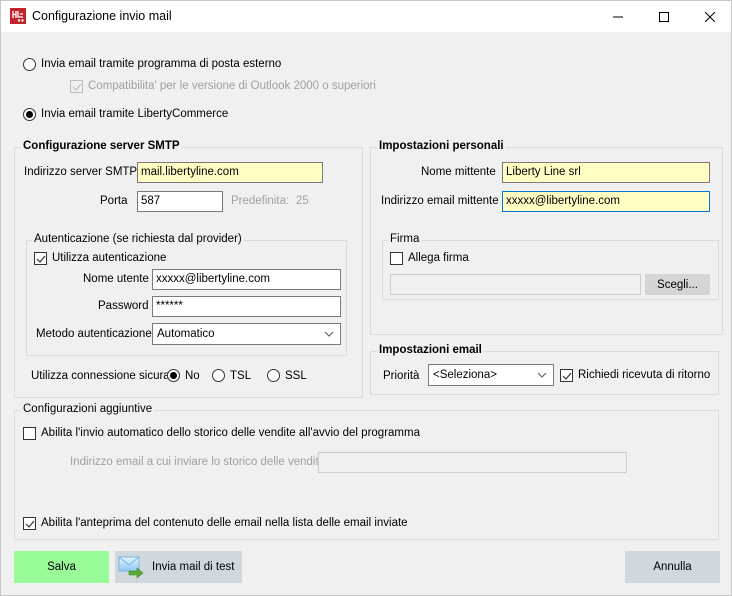  What do you see at coordinates (180, 201) in the screenshot?
I see `port-input: 587` at bounding box center [180, 201].